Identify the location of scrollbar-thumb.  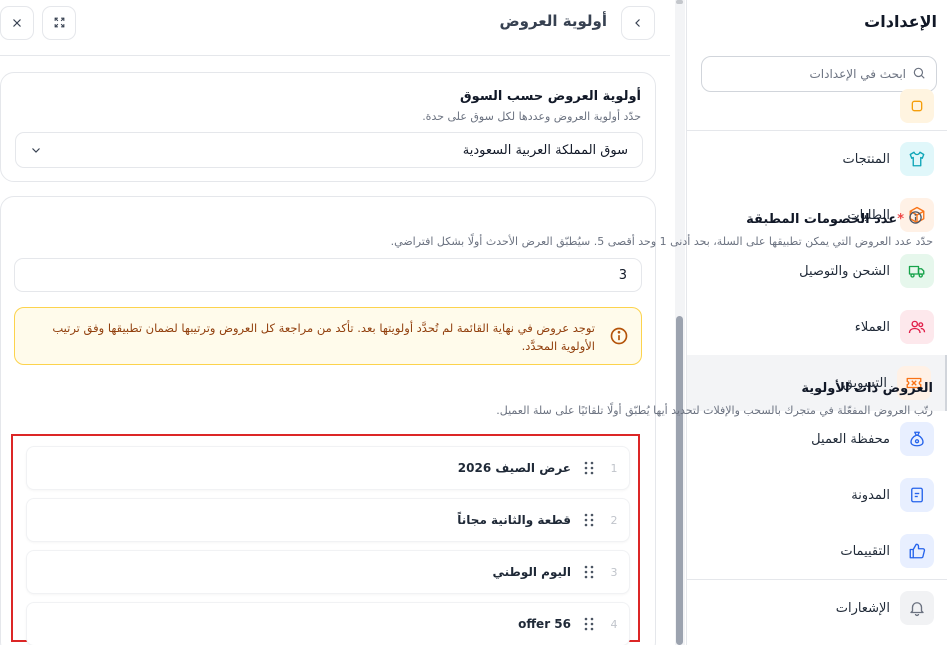
(679, 480).